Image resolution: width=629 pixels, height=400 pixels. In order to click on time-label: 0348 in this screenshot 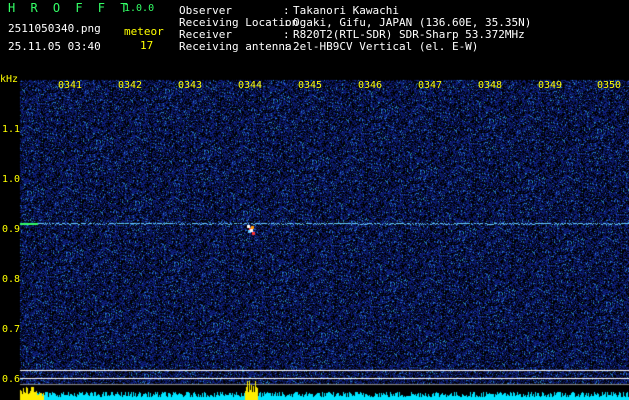, I will do `click(490, 85)`.